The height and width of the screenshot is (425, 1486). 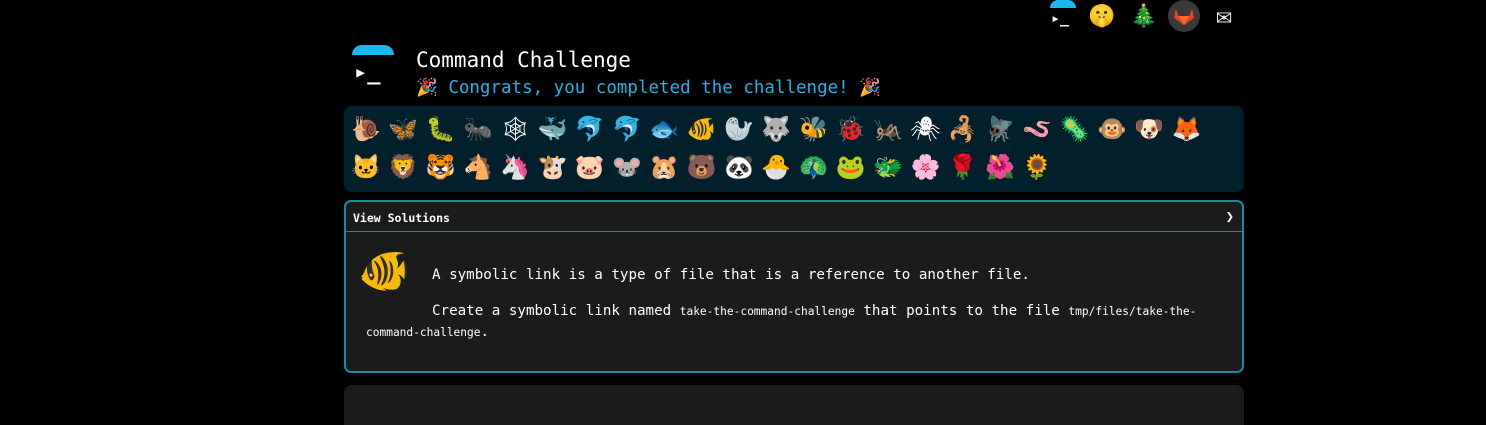 I want to click on challenge-animal-icon: 🪱, so click(x=1037, y=129).